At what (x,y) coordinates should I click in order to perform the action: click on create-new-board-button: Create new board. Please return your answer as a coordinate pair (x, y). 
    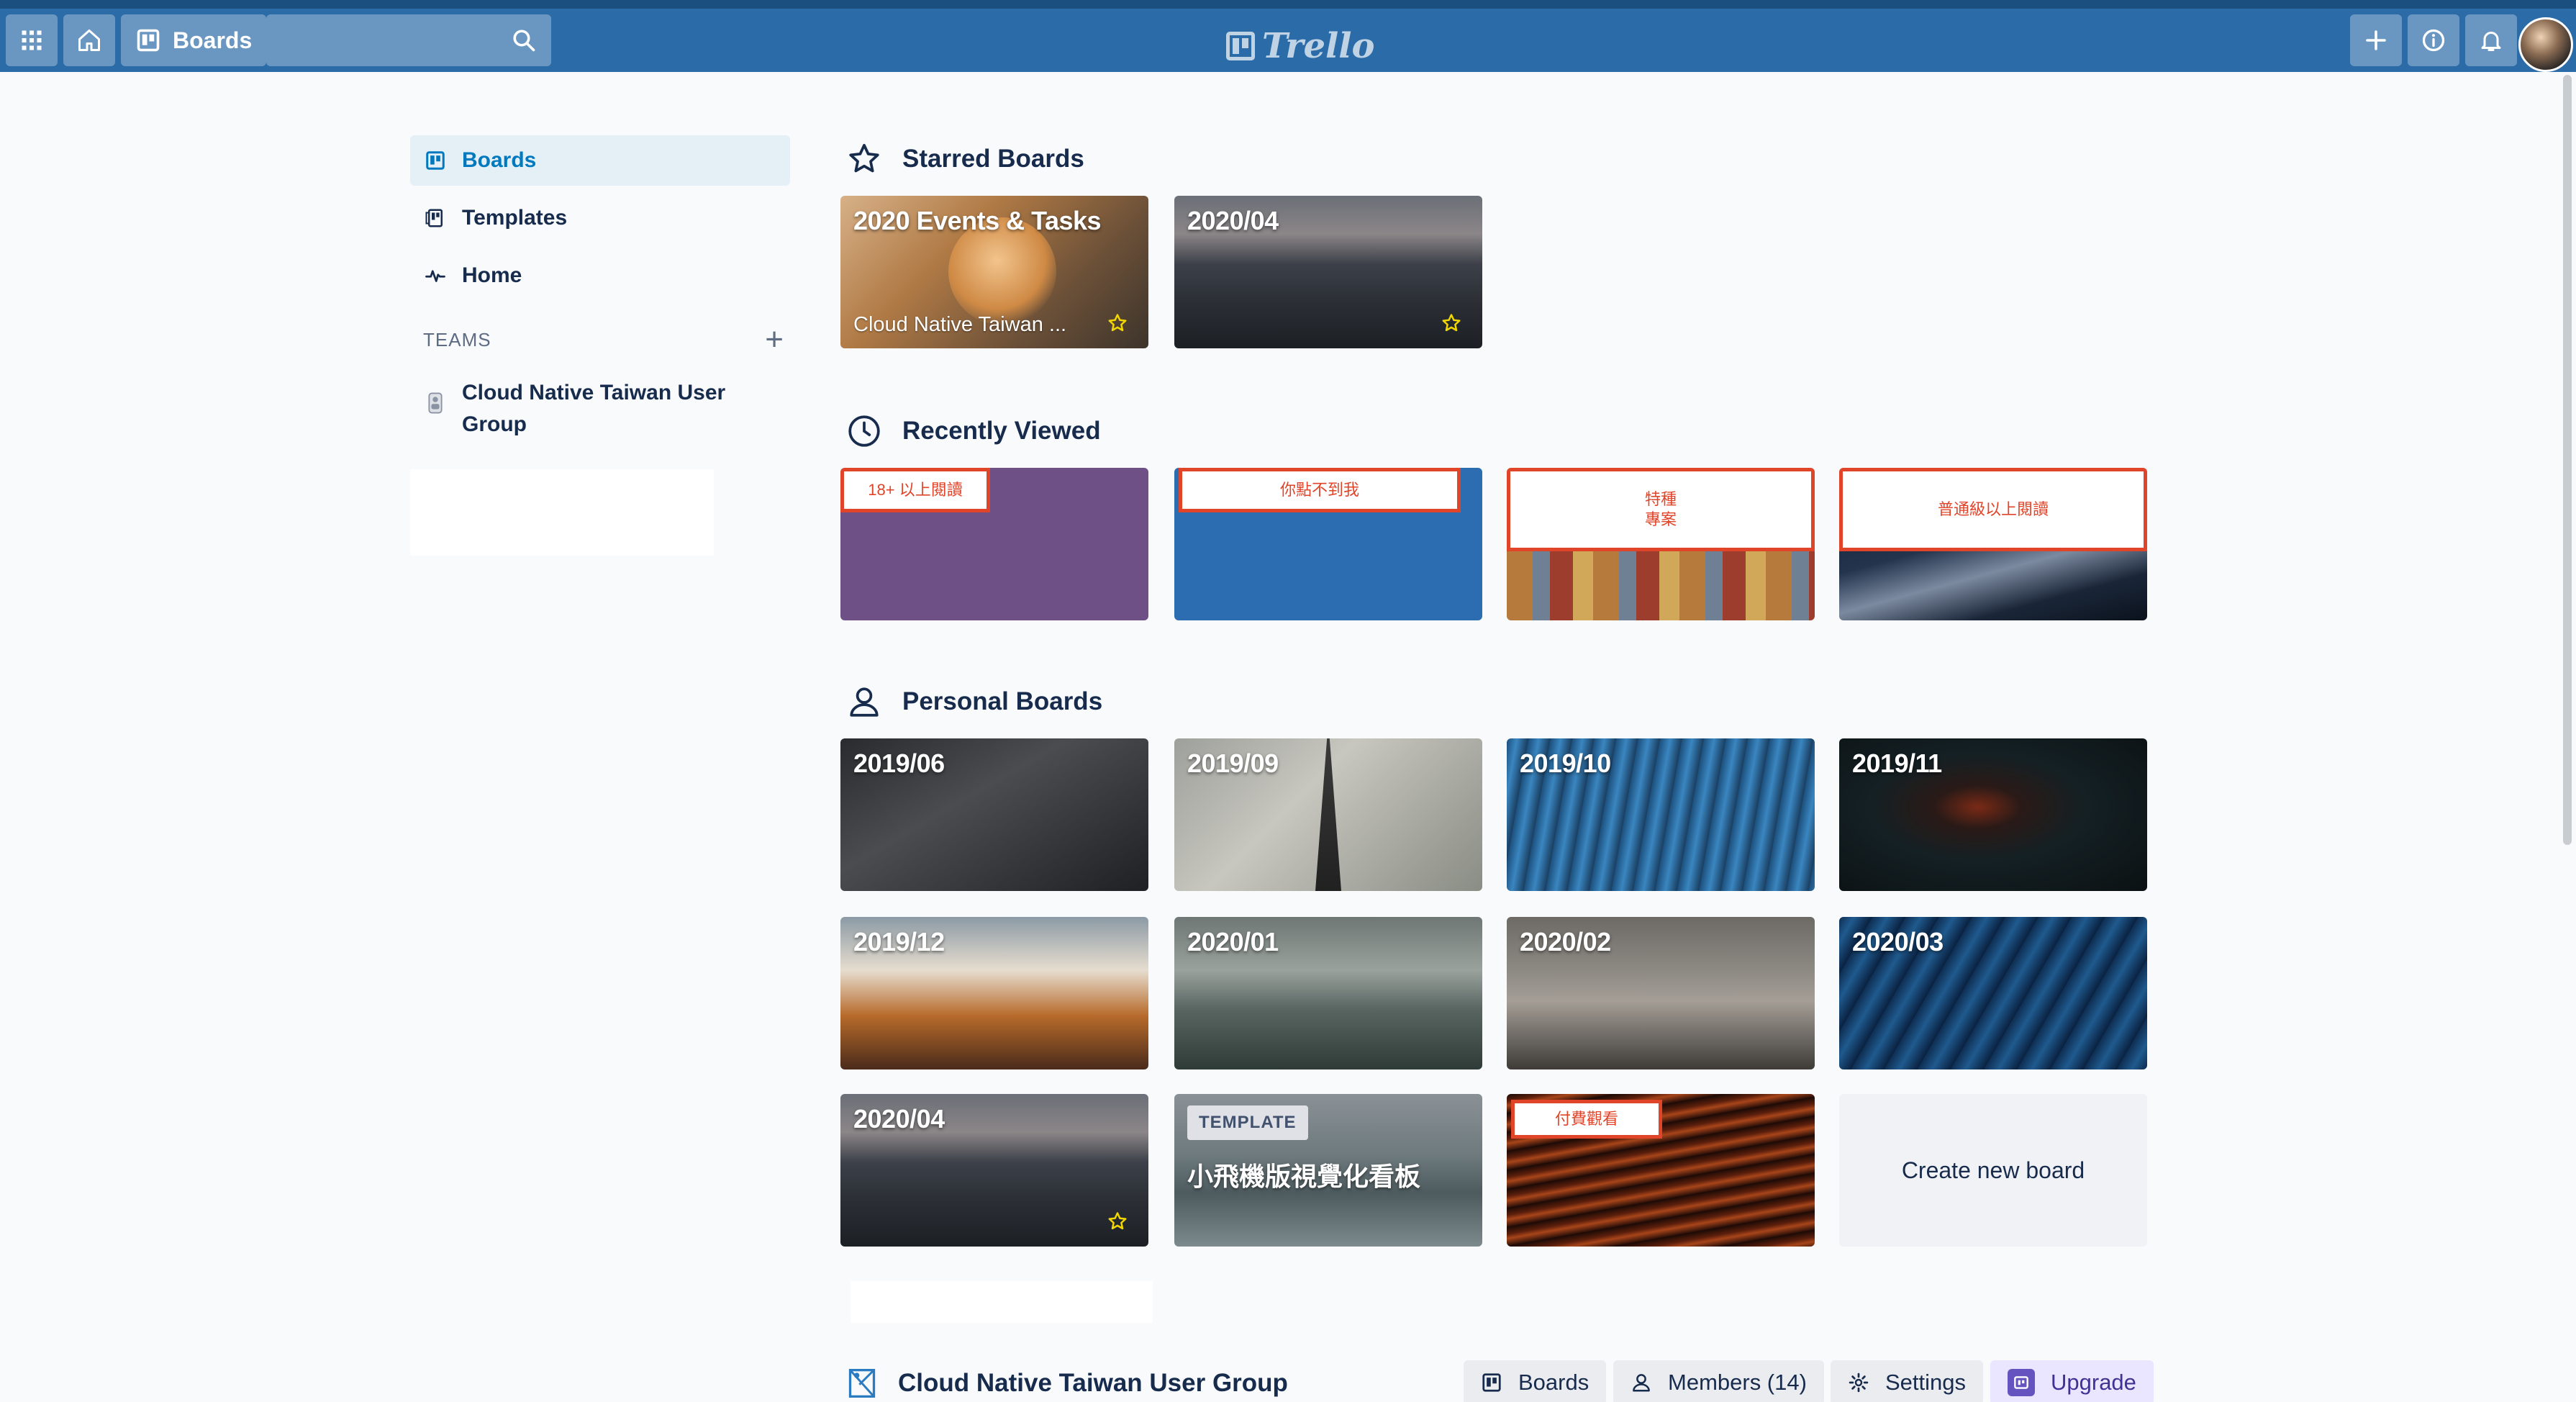
    Looking at the image, I should click on (1993, 1170).